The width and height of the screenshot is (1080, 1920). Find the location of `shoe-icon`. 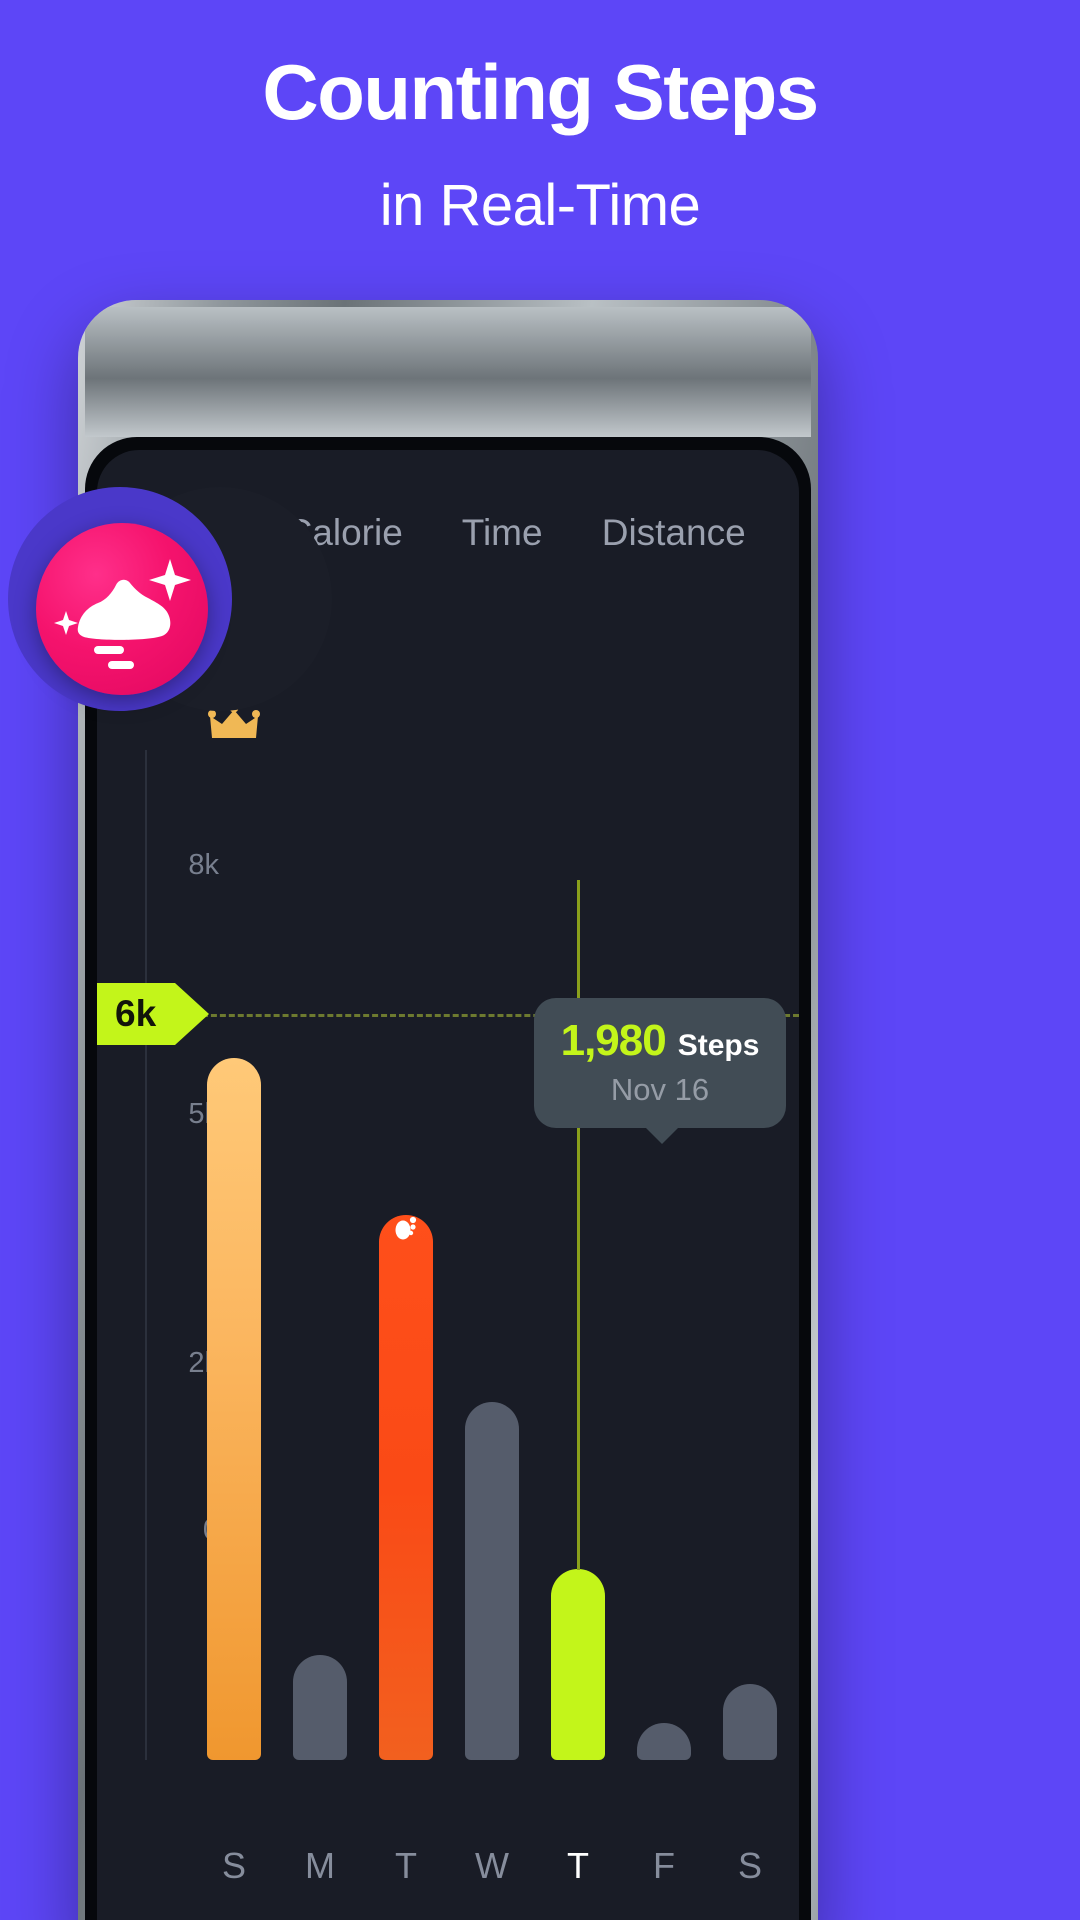

shoe-icon is located at coordinates (122, 609).